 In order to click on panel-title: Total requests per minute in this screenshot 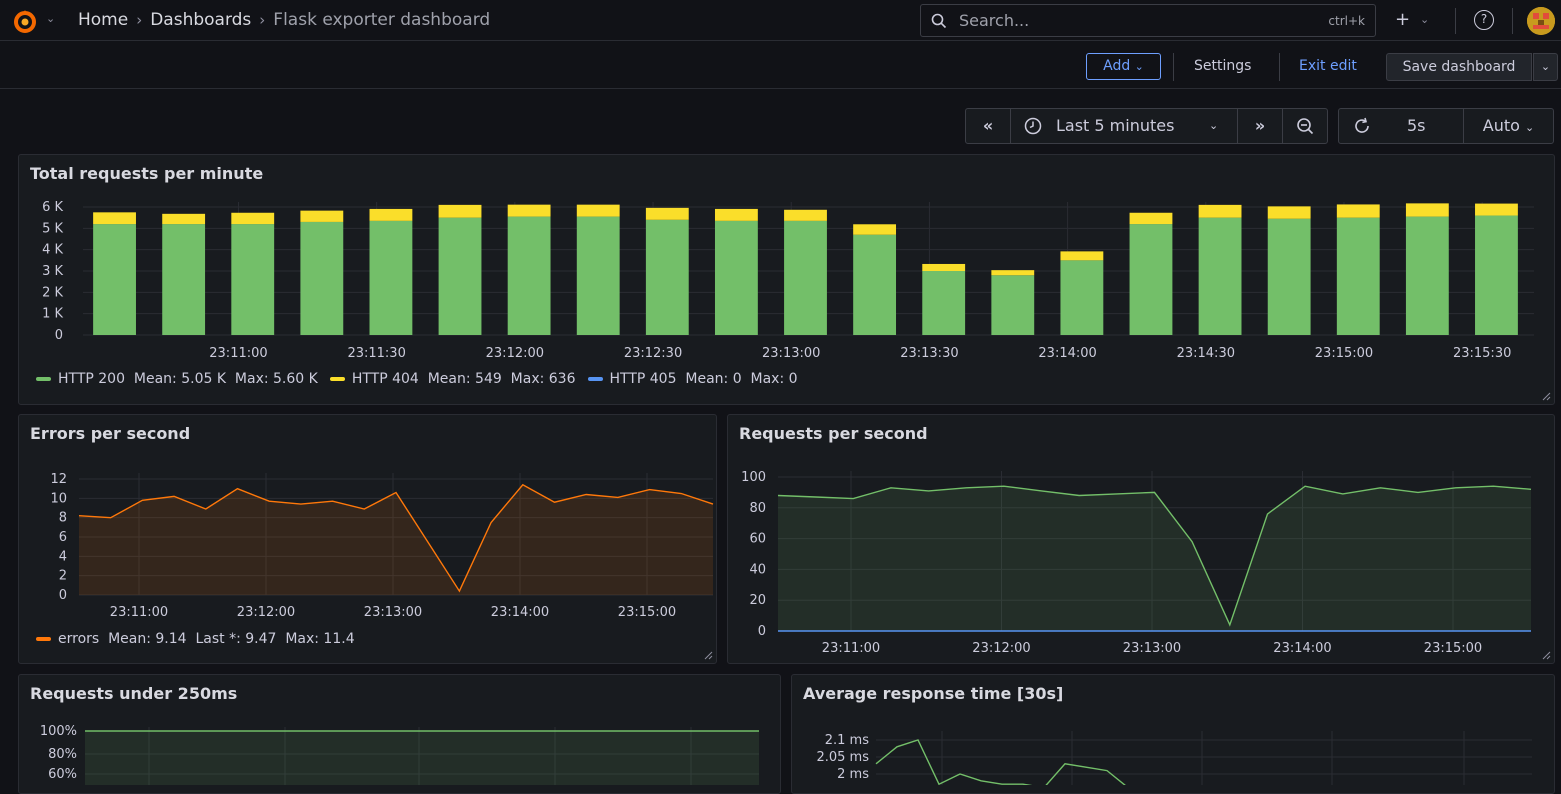, I will do `click(147, 173)`.